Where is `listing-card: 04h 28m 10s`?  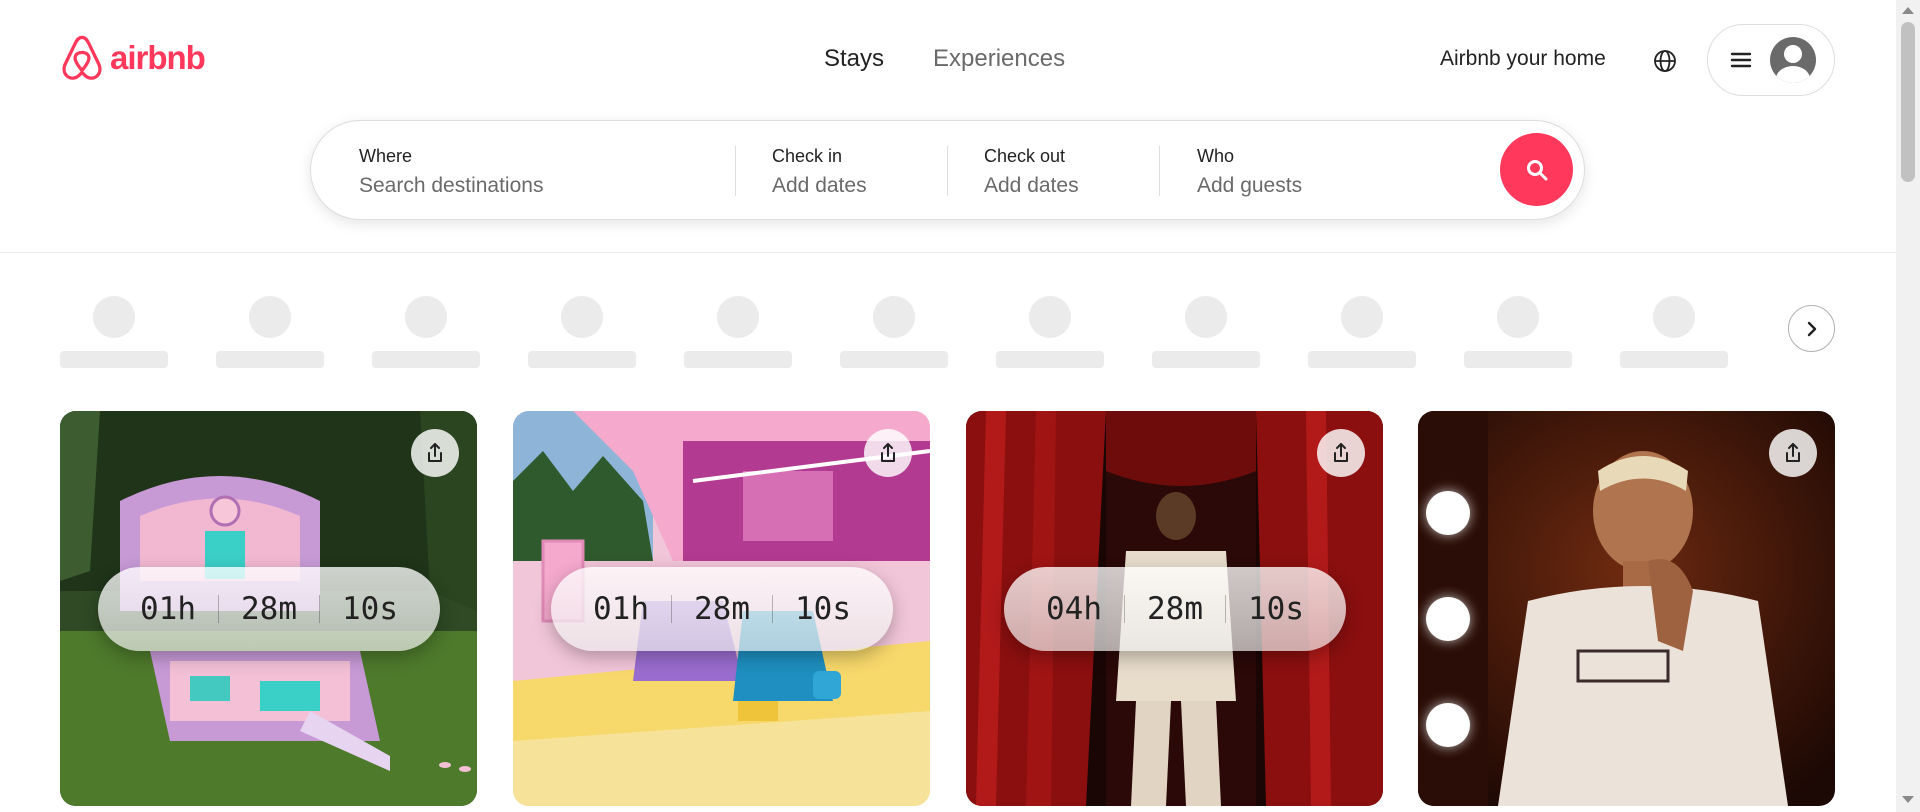
listing-card: 04h 28m 10s is located at coordinates (1174, 608).